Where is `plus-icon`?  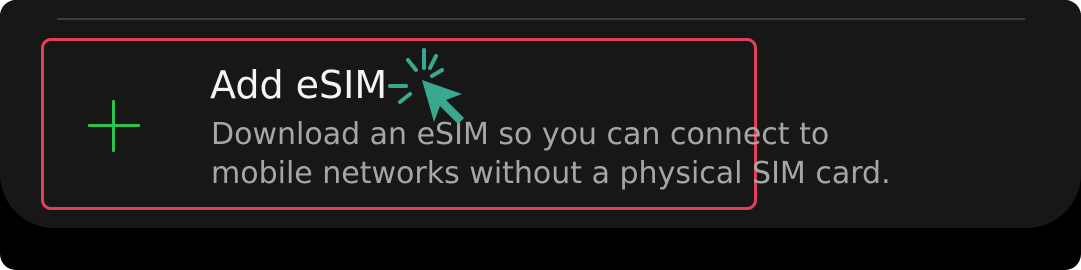 plus-icon is located at coordinates (114, 126).